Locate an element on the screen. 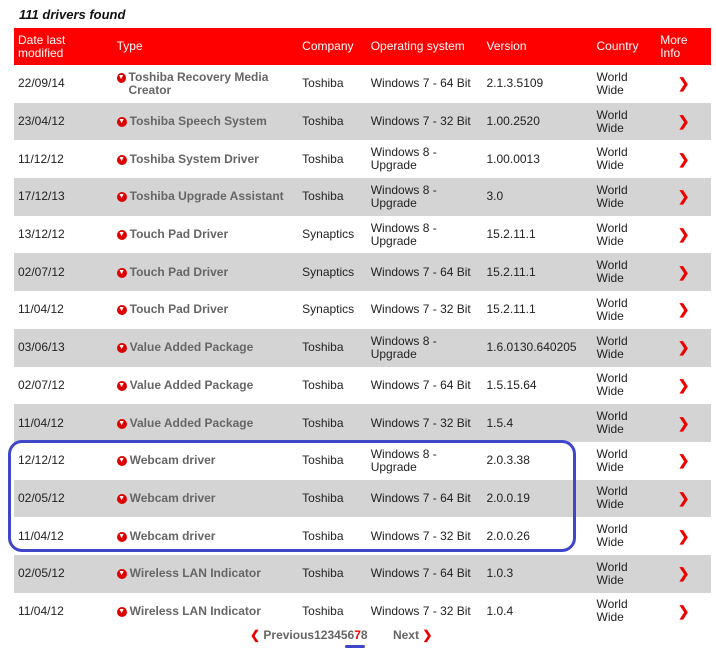  company-cell: Synaptics is located at coordinates (328, 309).